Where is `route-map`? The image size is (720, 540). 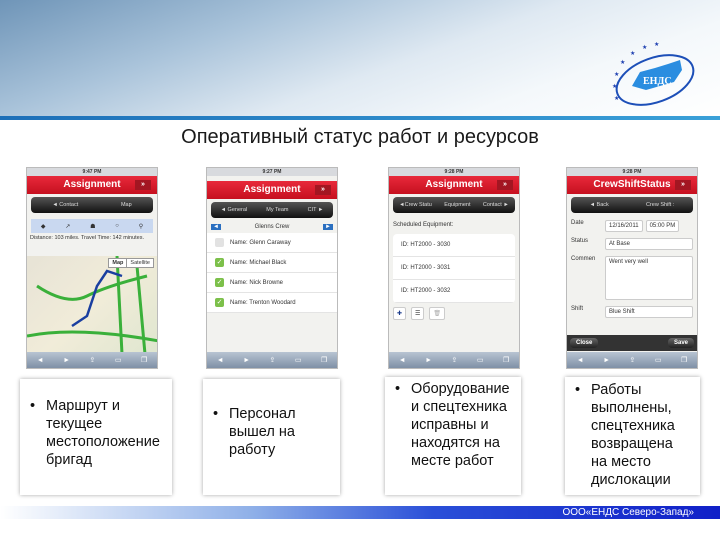 route-map is located at coordinates (92, 305).